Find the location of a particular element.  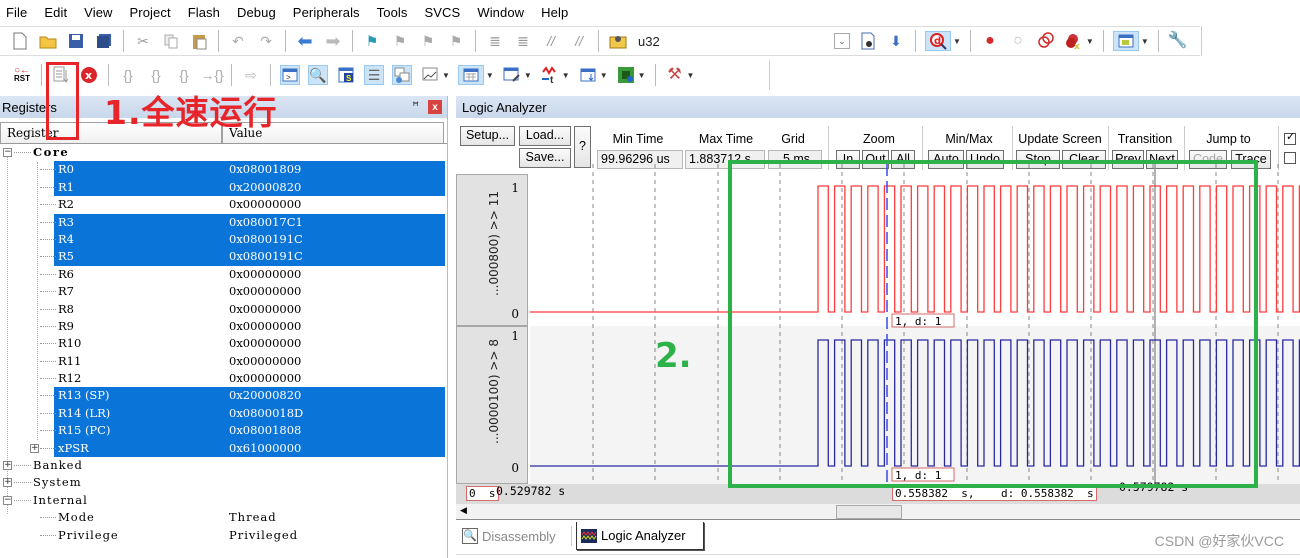

horizontal-scrollbar: ◀ is located at coordinates (878, 512).